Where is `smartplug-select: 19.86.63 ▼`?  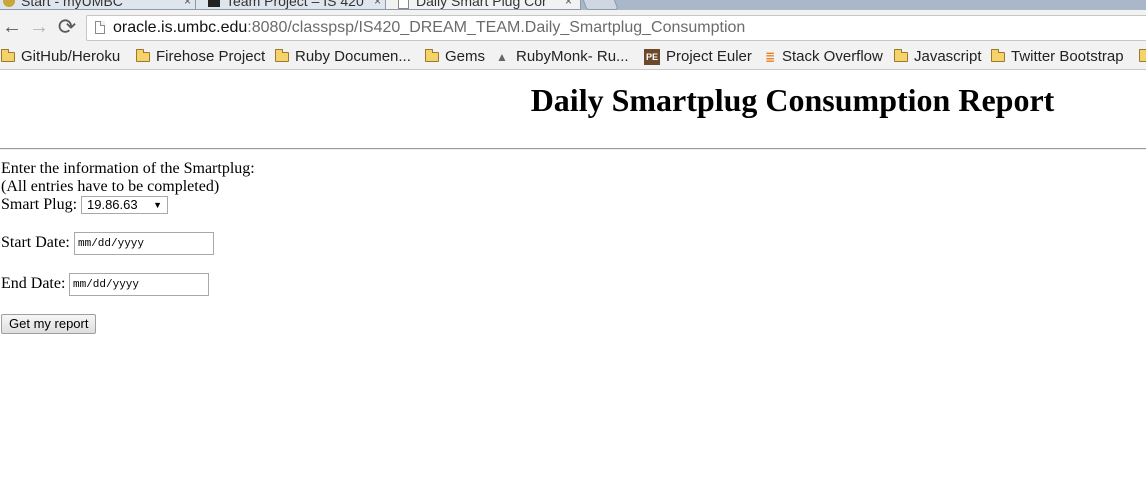 smartplug-select: 19.86.63 ▼ is located at coordinates (124, 205).